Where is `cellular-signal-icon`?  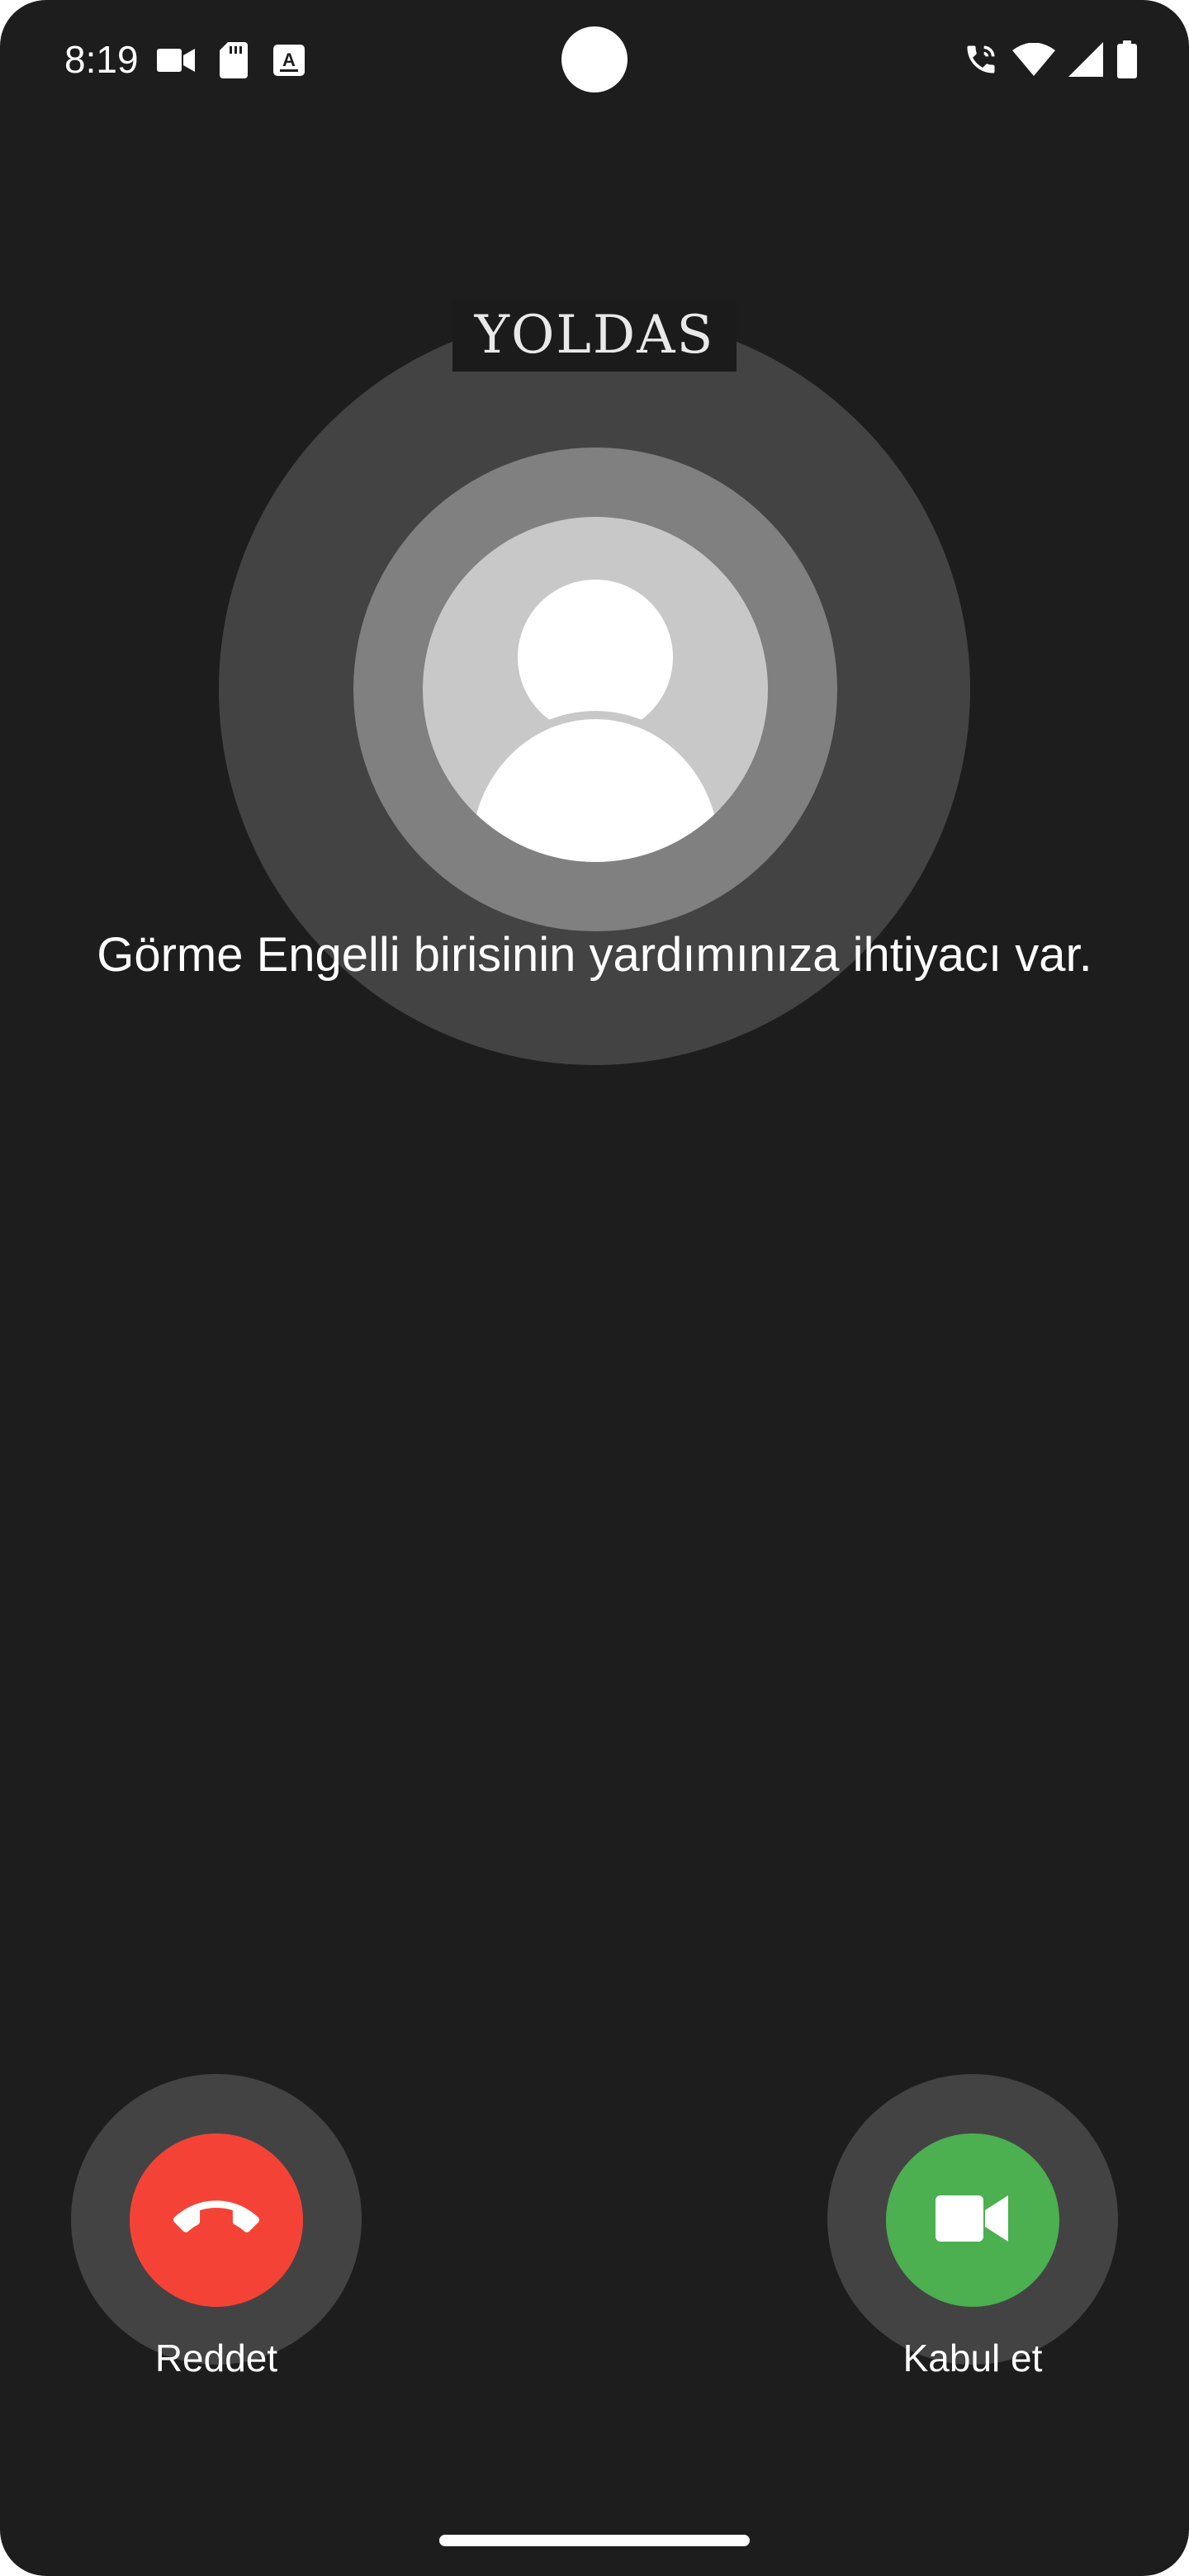 cellular-signal-icon is located at coordinates (1085, 59).